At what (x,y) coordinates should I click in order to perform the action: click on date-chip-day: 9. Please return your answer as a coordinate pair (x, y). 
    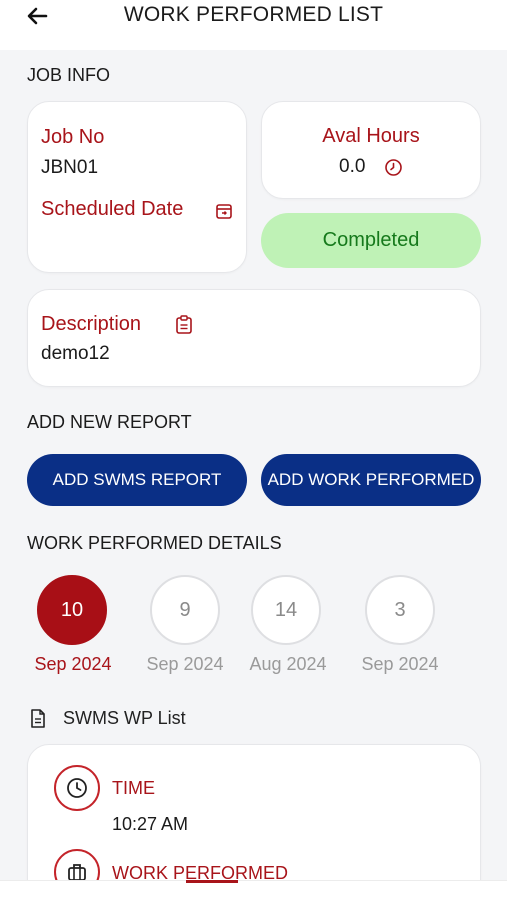
    Looking at the image, I should click on (185, 610).